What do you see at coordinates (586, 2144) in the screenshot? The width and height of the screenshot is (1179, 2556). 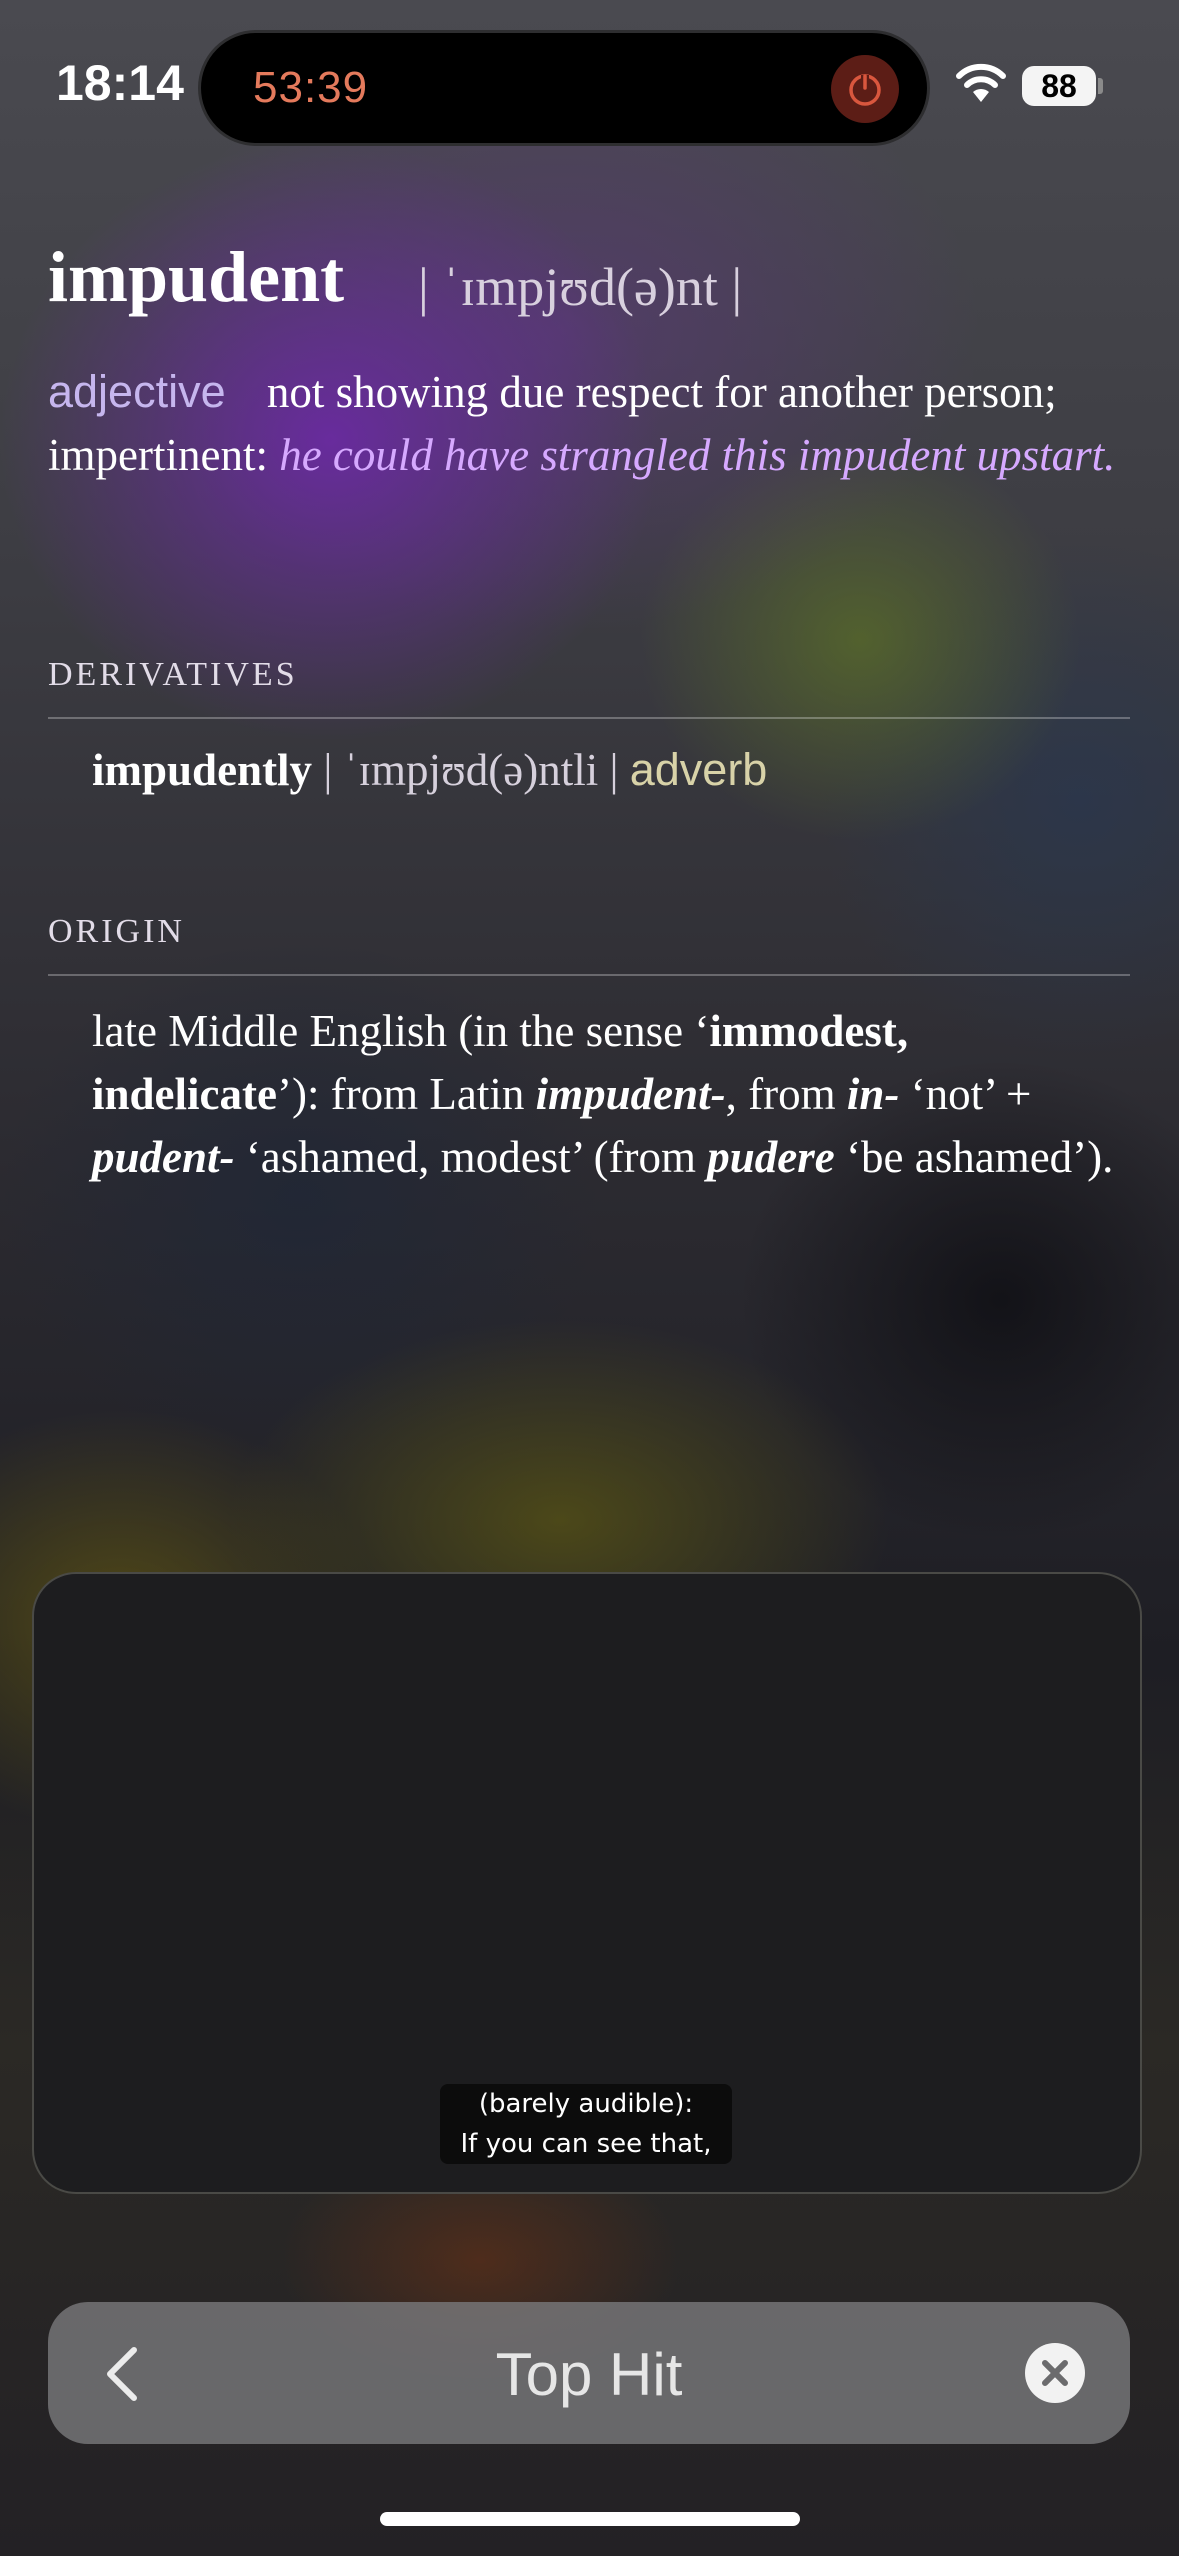 I see `caption-line: If you can see that,` at bounding box center [586, 2144].